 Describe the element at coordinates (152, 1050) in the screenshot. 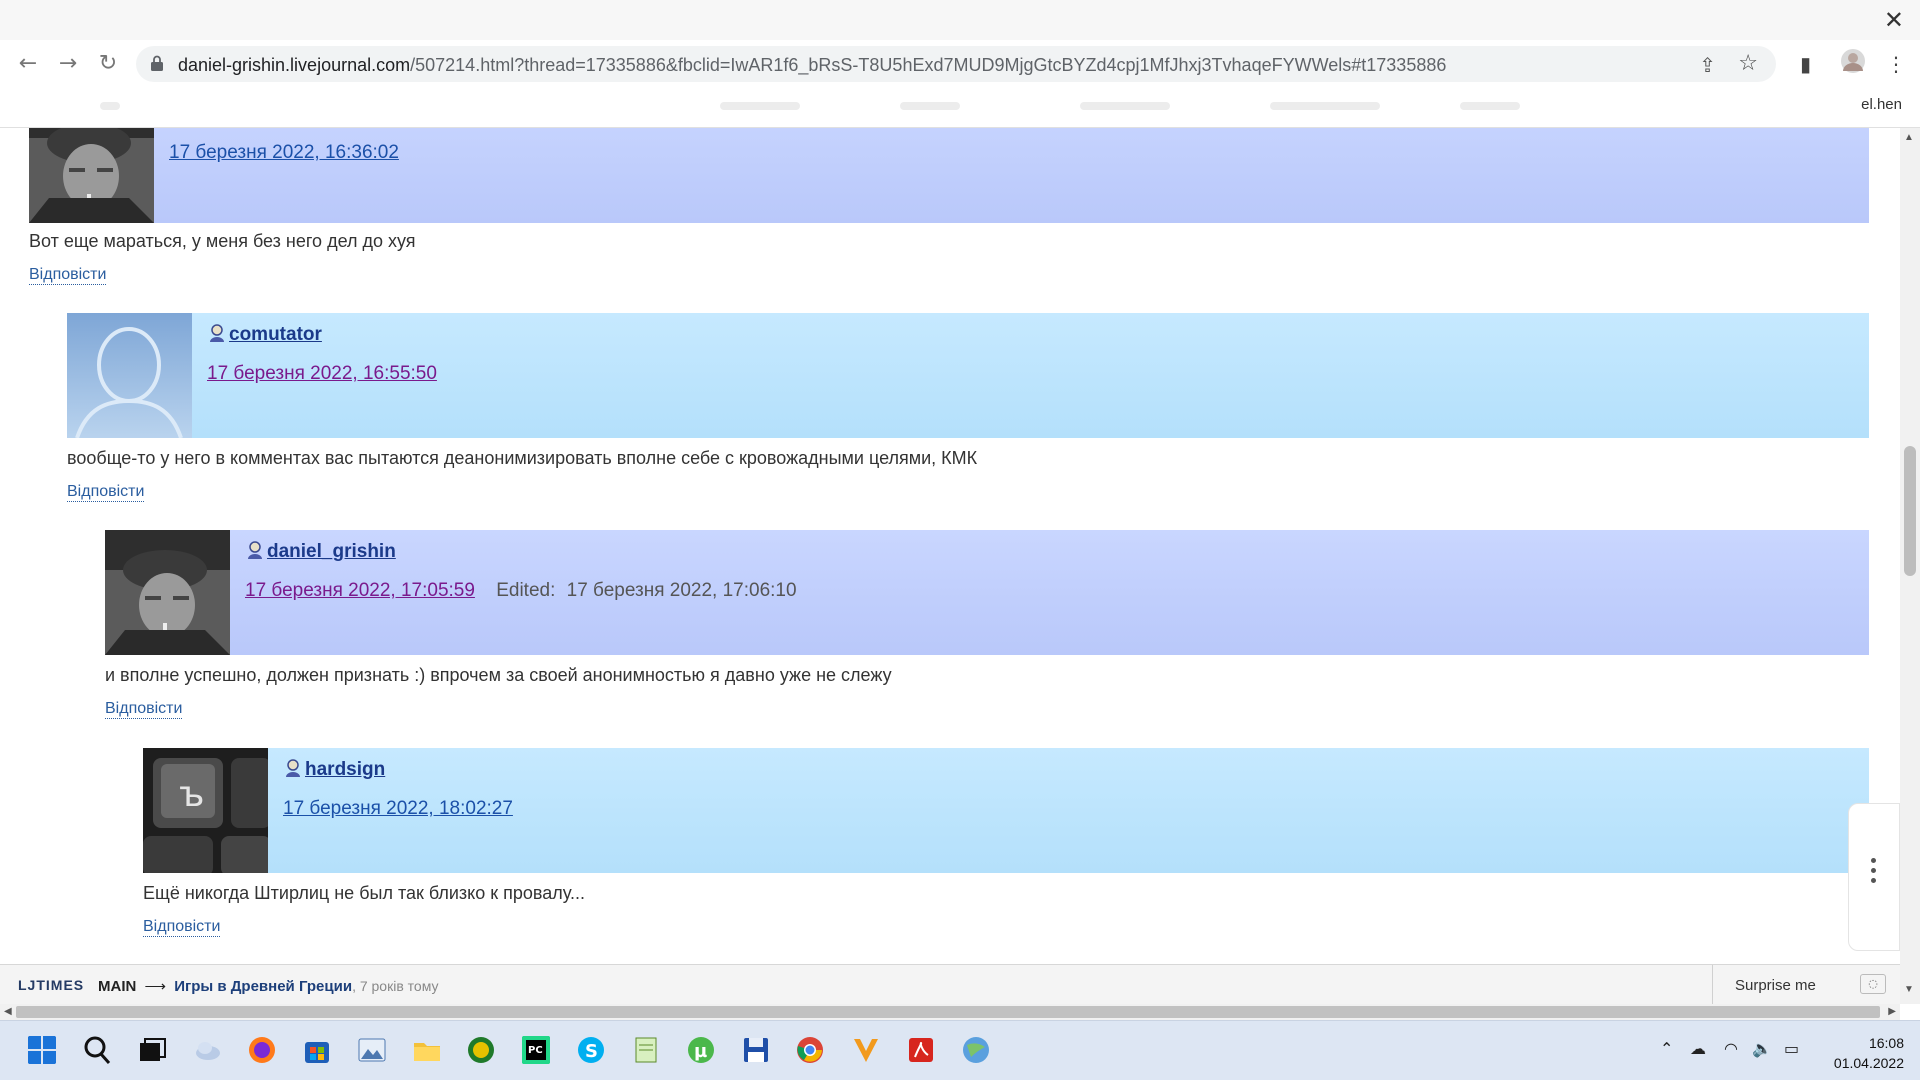

I see `task-view-icon` at that location.